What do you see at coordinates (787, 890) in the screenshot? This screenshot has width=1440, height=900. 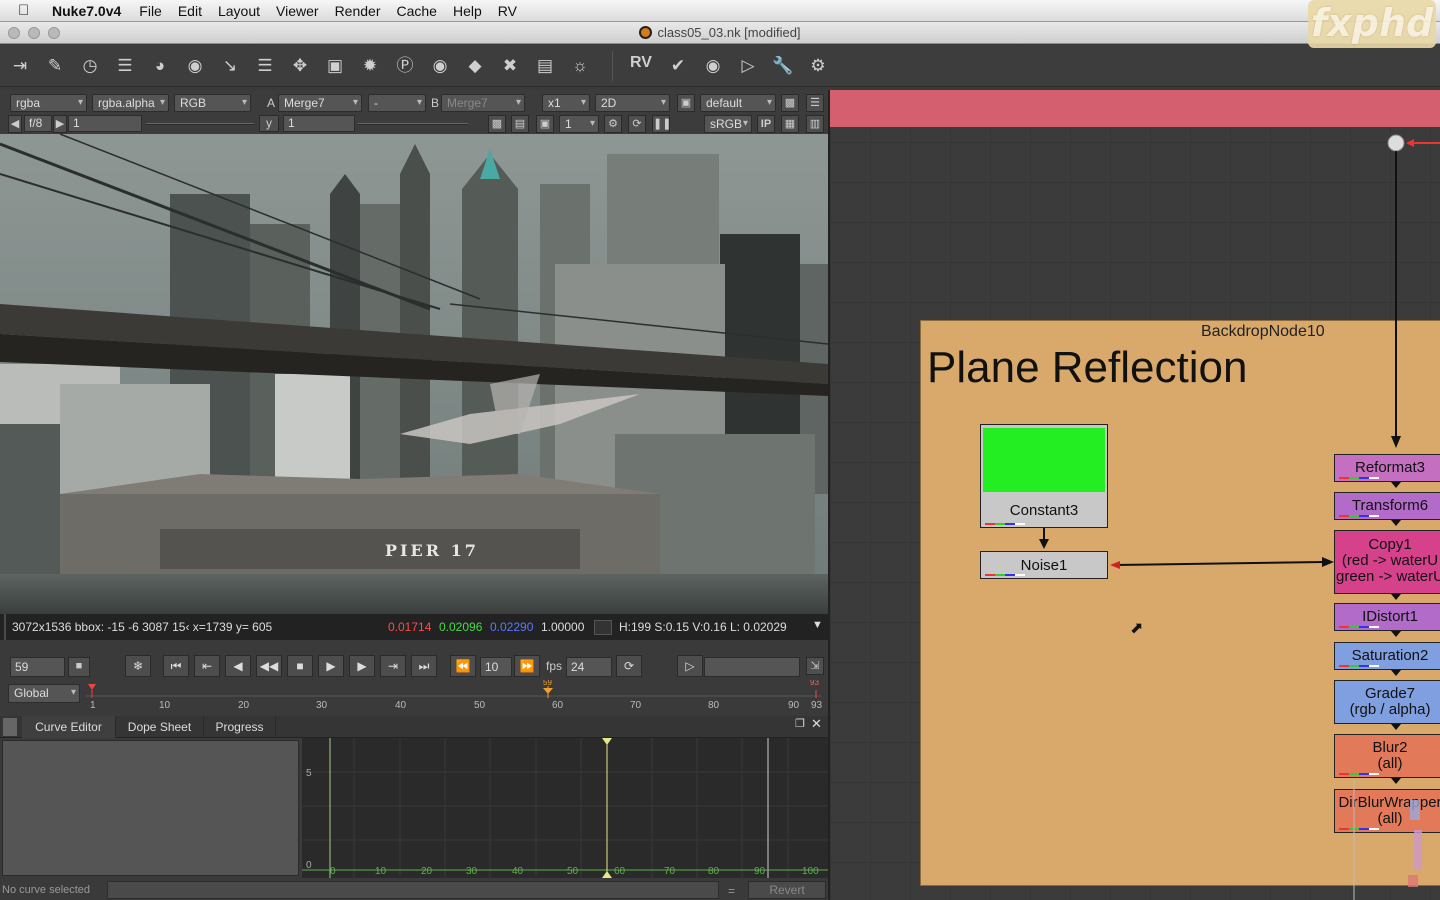 I see `revert-button: Revert` at bounding box center [787, 890].